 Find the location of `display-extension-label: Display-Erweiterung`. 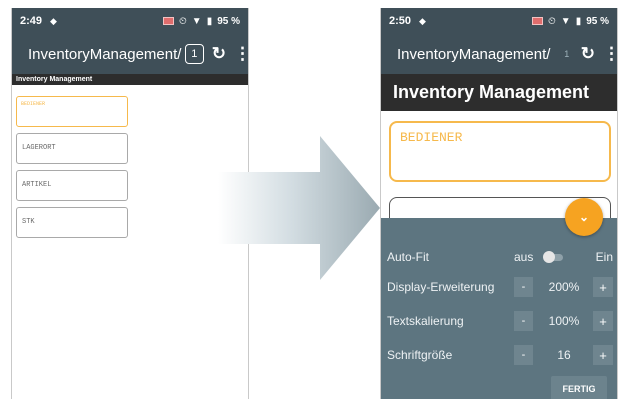

display-extension-label: Display-Erweiterung is located at coordinates (441, 287).